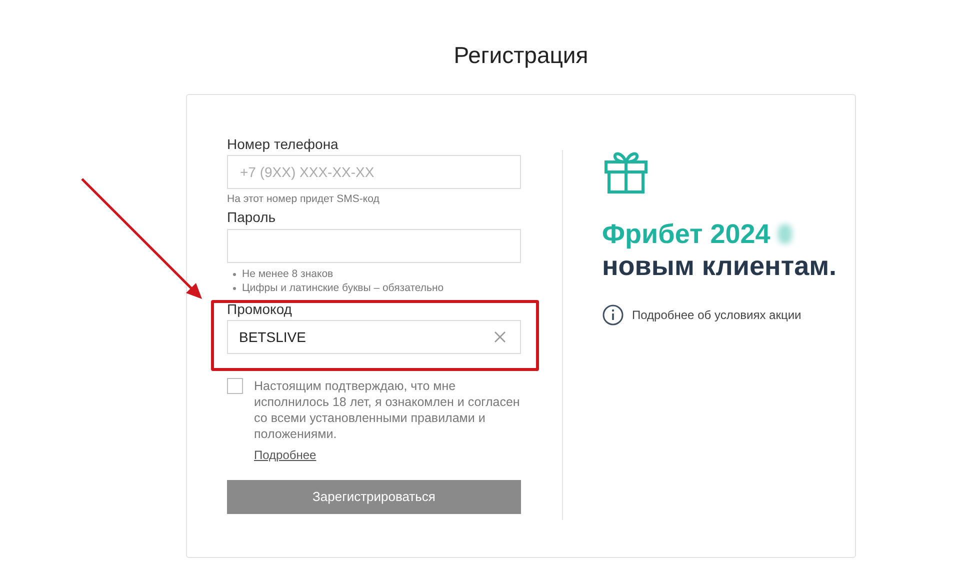  I want to click on password-field, so click(374, 246).